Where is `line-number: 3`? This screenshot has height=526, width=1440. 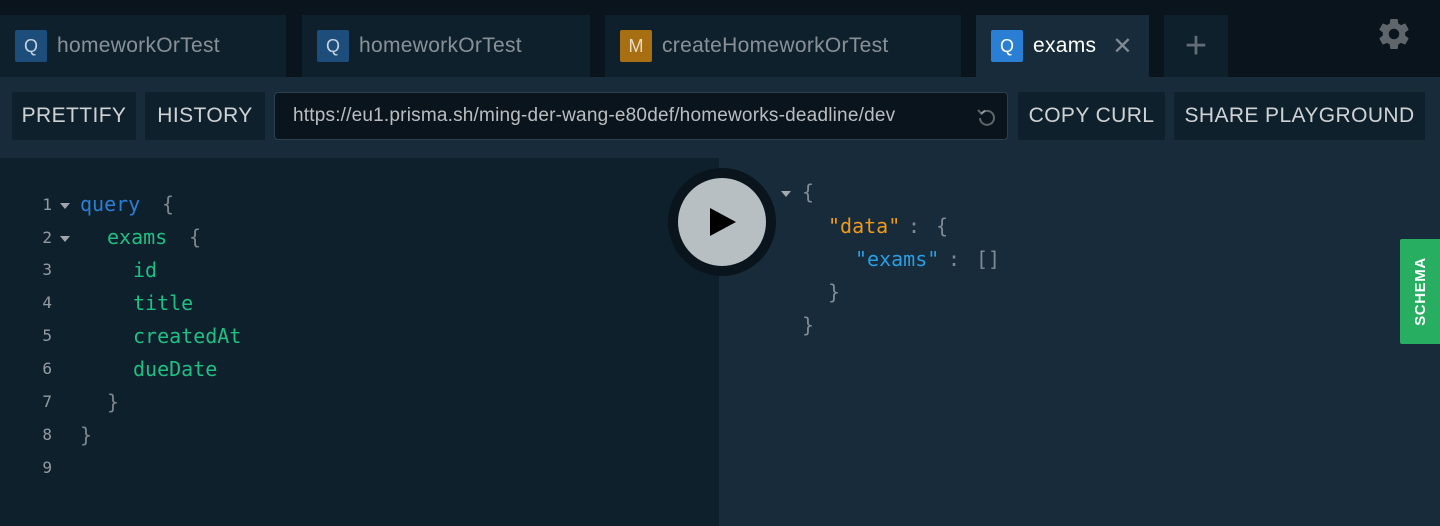
line-number: 3 is located at coordinates (47, 269).